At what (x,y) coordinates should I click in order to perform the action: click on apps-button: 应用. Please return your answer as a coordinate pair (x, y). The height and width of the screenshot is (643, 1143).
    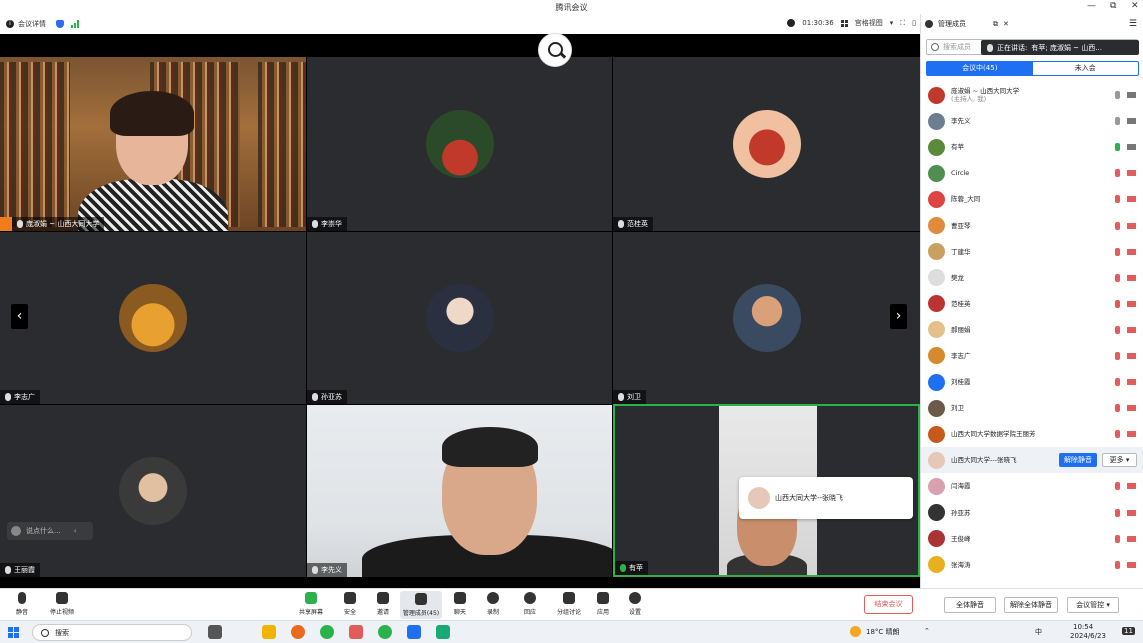
    Looking at the image, I should click on (603, 604).